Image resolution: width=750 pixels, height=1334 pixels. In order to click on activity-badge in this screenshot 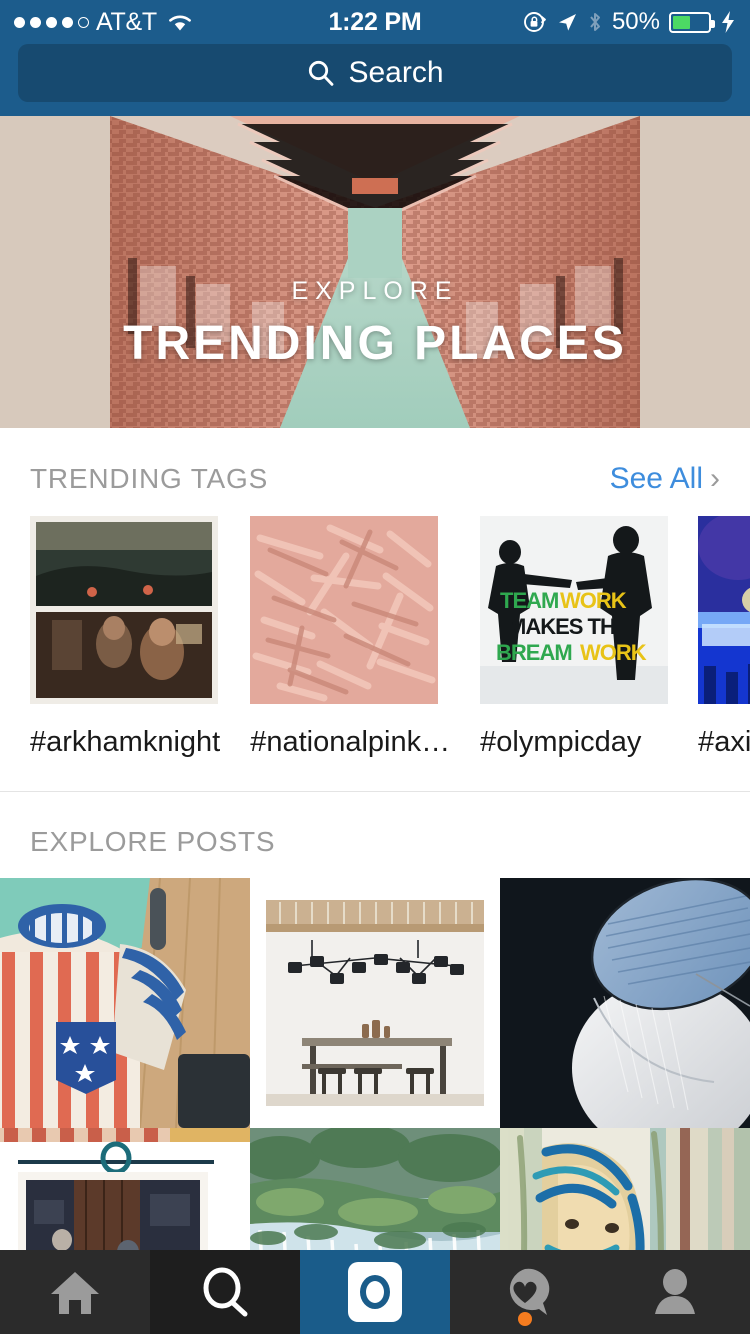, I will do `click(525, 1319)`.